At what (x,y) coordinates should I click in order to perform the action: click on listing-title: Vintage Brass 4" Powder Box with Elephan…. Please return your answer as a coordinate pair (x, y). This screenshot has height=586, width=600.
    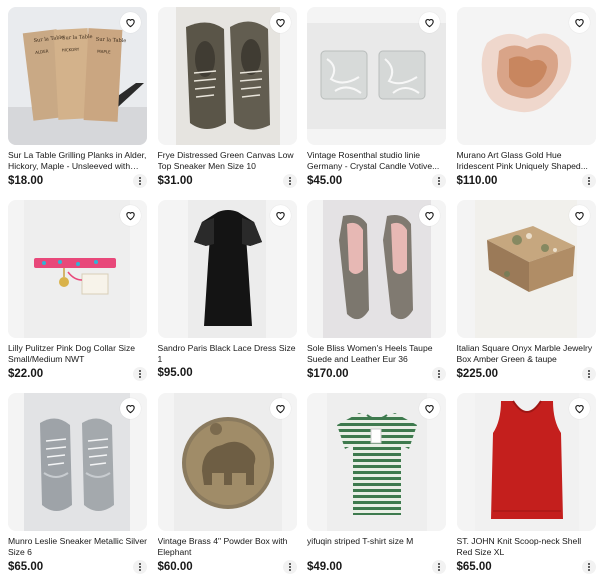
    Looking at the image, I should click on (227, 547).